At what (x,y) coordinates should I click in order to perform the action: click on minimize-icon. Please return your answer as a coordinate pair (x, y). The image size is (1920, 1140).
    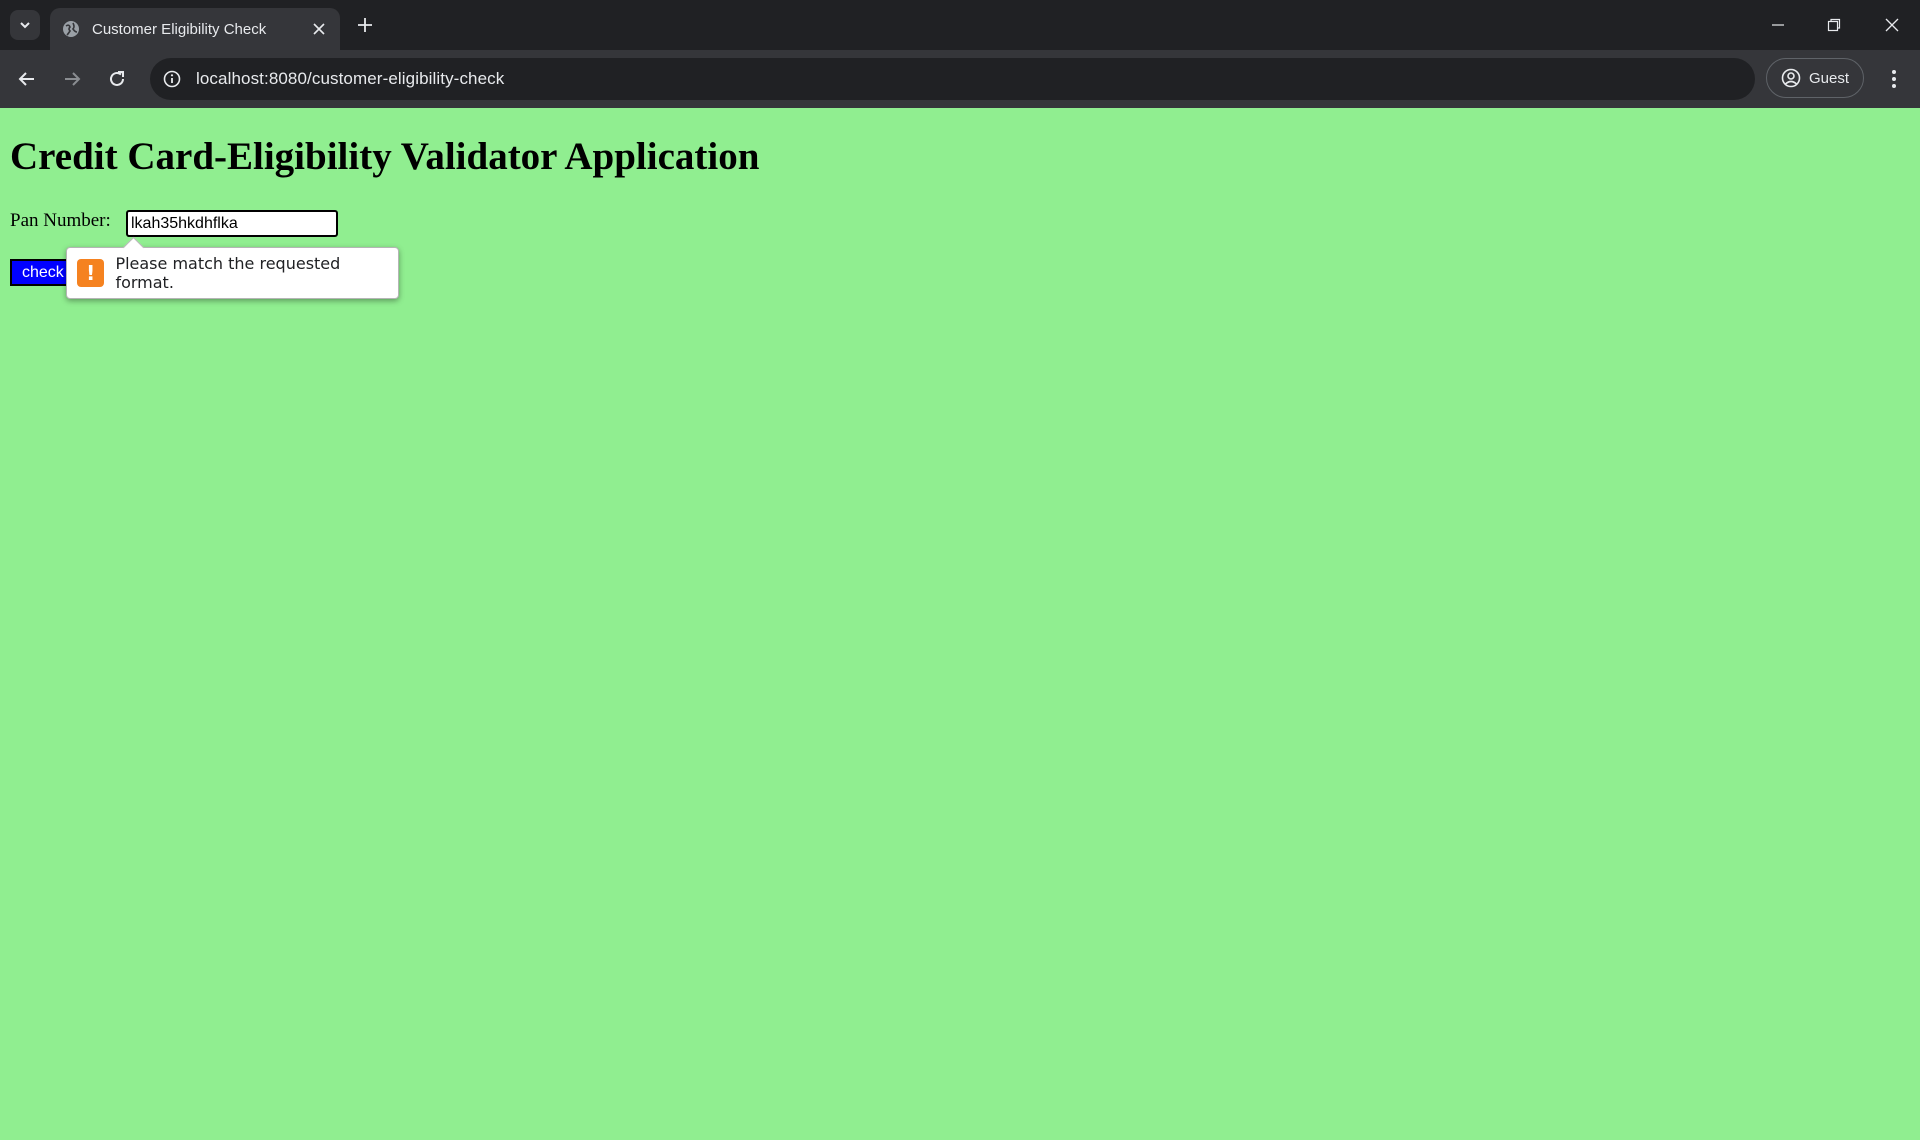
    Looking at the image, I should click on (1778, 25).